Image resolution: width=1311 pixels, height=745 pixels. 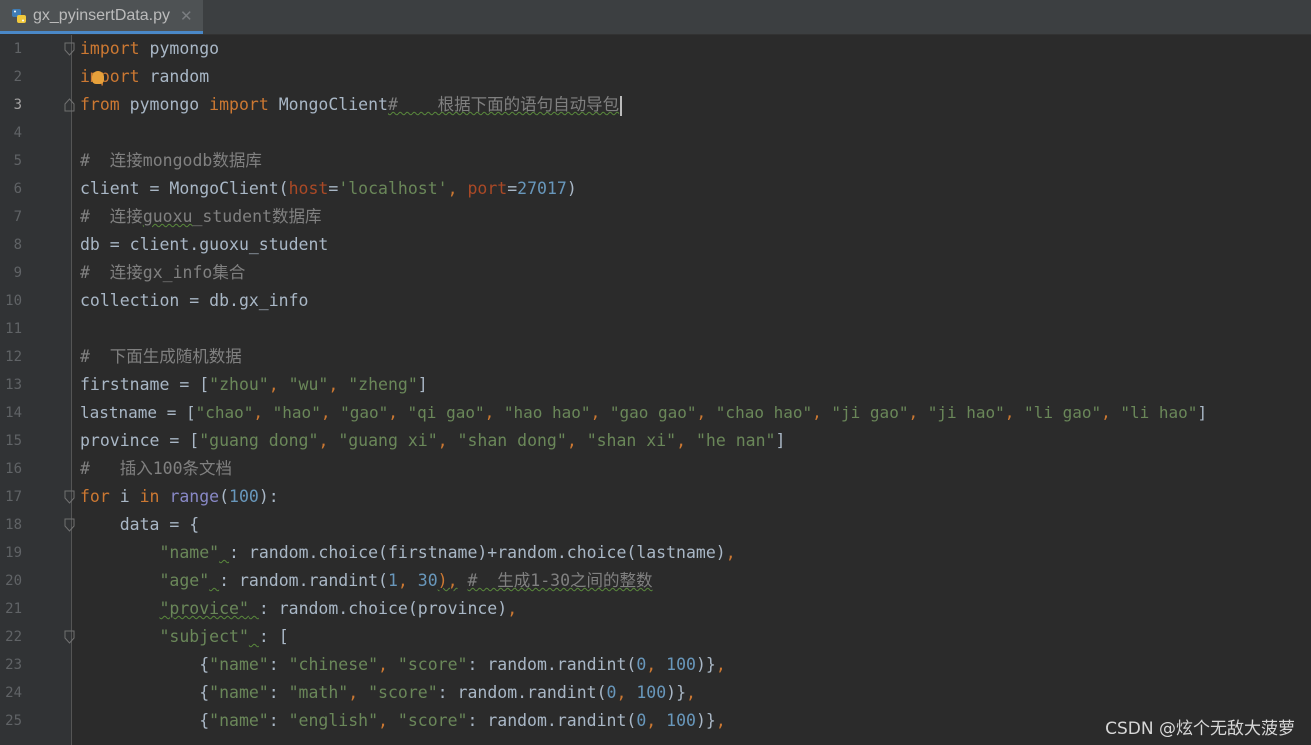 What do you see at coordinates (156, 468) in the screenshot?
I see `code-comment: # 插入100条文档` at bounding box center [156, 468].